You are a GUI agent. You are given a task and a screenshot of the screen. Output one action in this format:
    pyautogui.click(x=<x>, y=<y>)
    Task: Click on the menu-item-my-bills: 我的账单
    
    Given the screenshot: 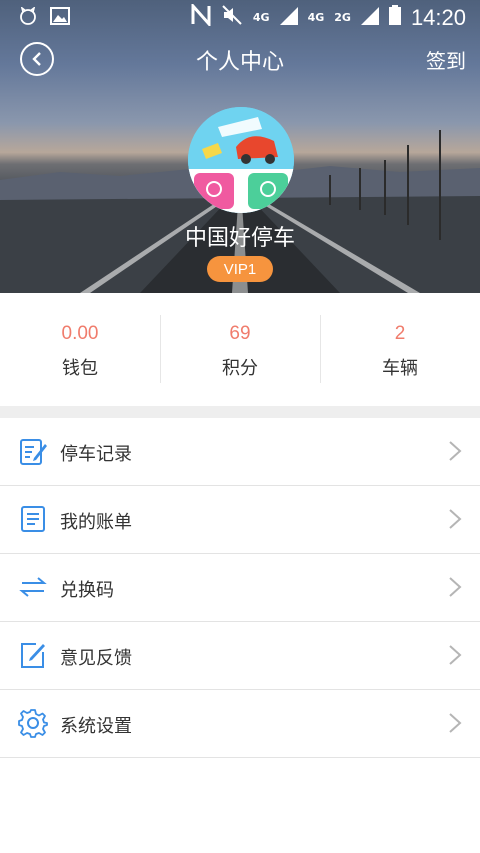 What is the action you would take?
    pyautogui.click(x=240, y=520)
    